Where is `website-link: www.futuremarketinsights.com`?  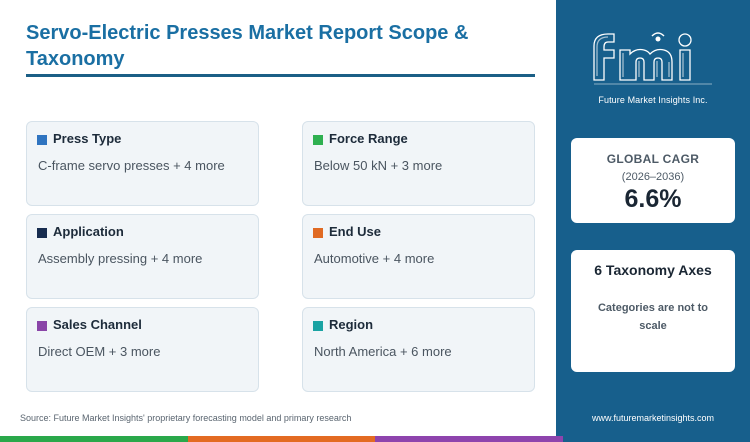 website-link: www.futuremarketinsights.com is located at coordinates (653, 418).